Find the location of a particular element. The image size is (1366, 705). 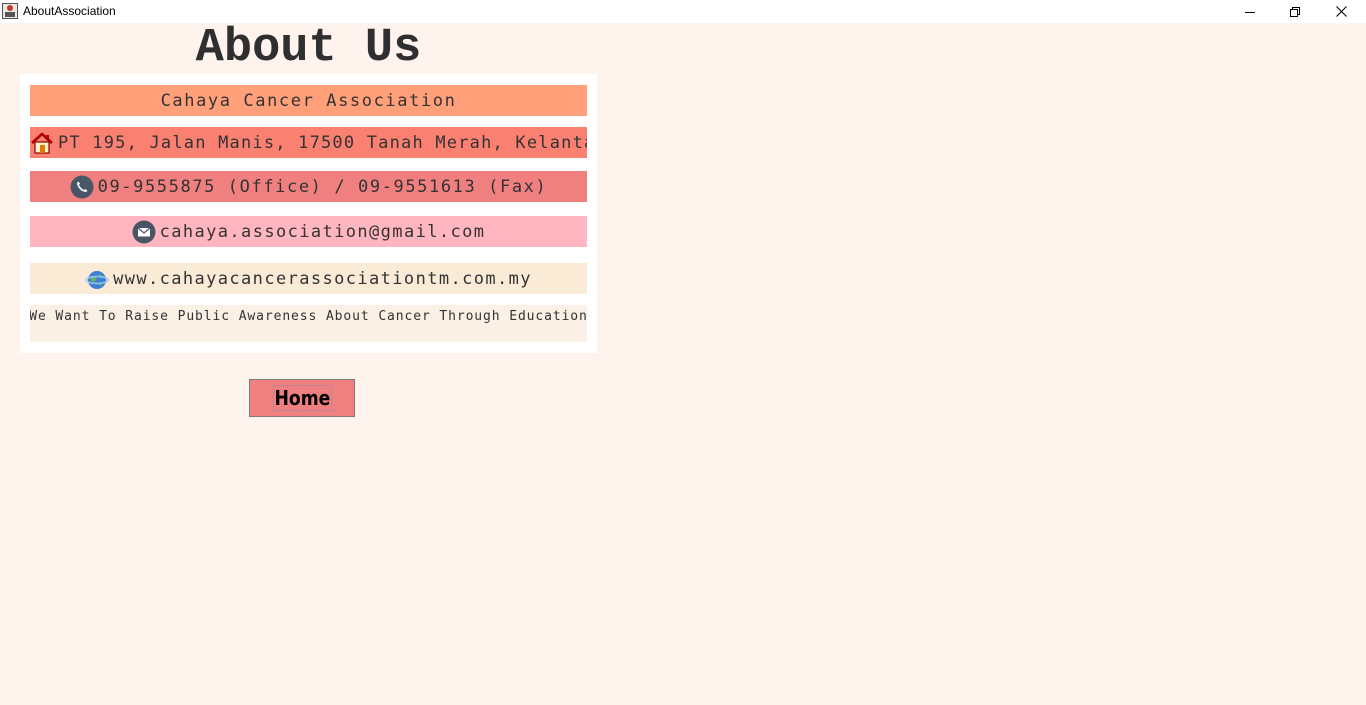

phone-icon is located at coordinates (82, 187).